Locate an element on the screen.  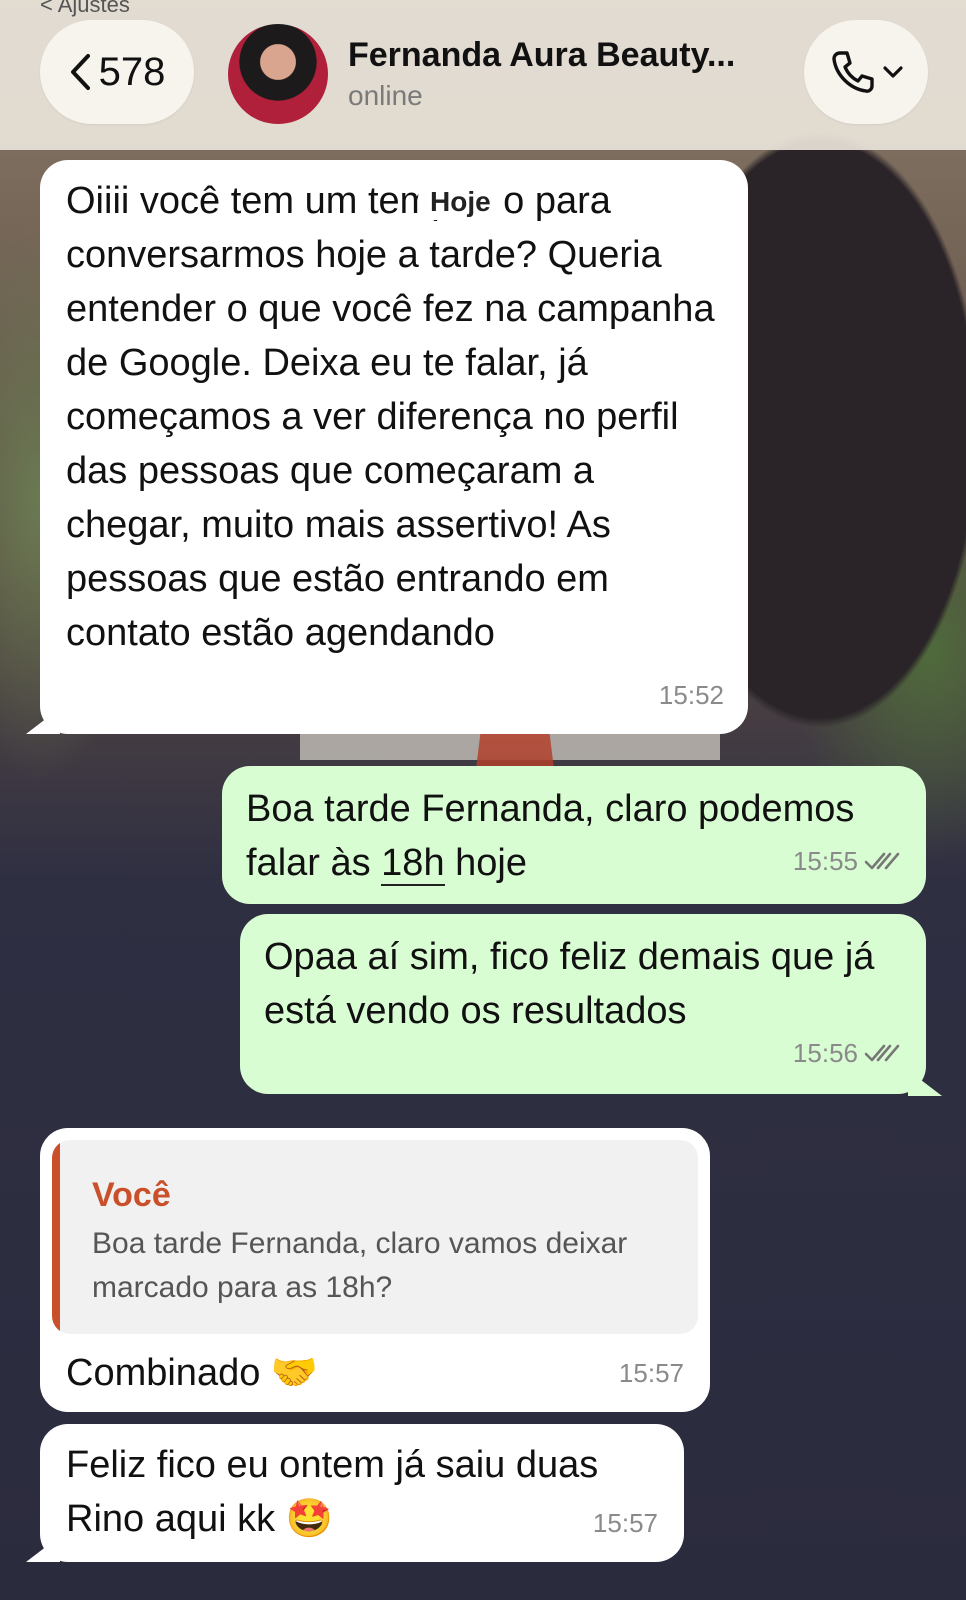
settings-back-link: < Ajustes is located at coordinates (85, 9).